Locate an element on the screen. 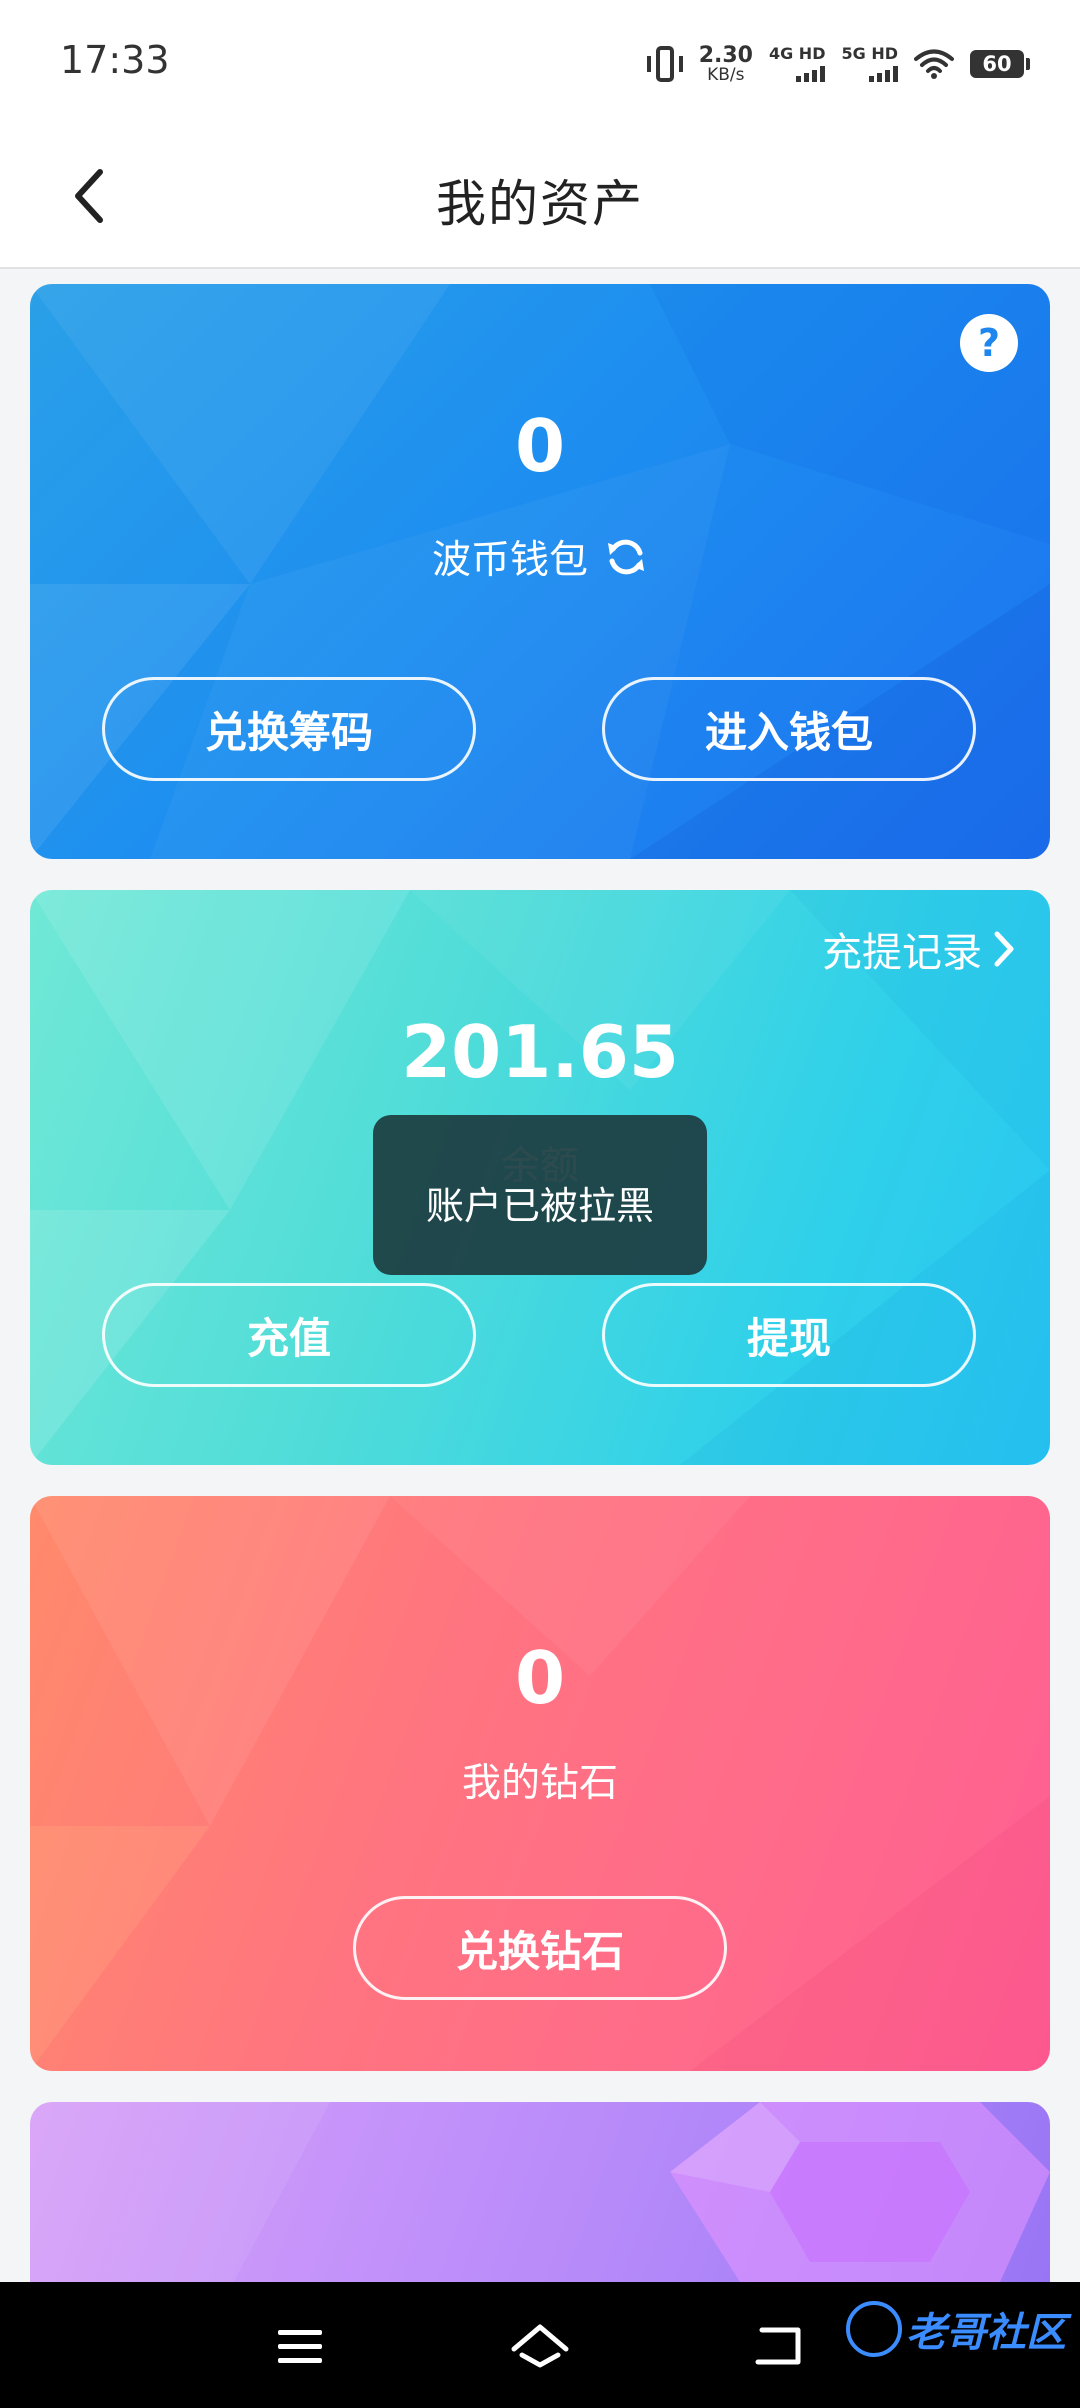 The width and height of the screenshot is (1080, 2408). home-button is located at coordinates (540, 2346).